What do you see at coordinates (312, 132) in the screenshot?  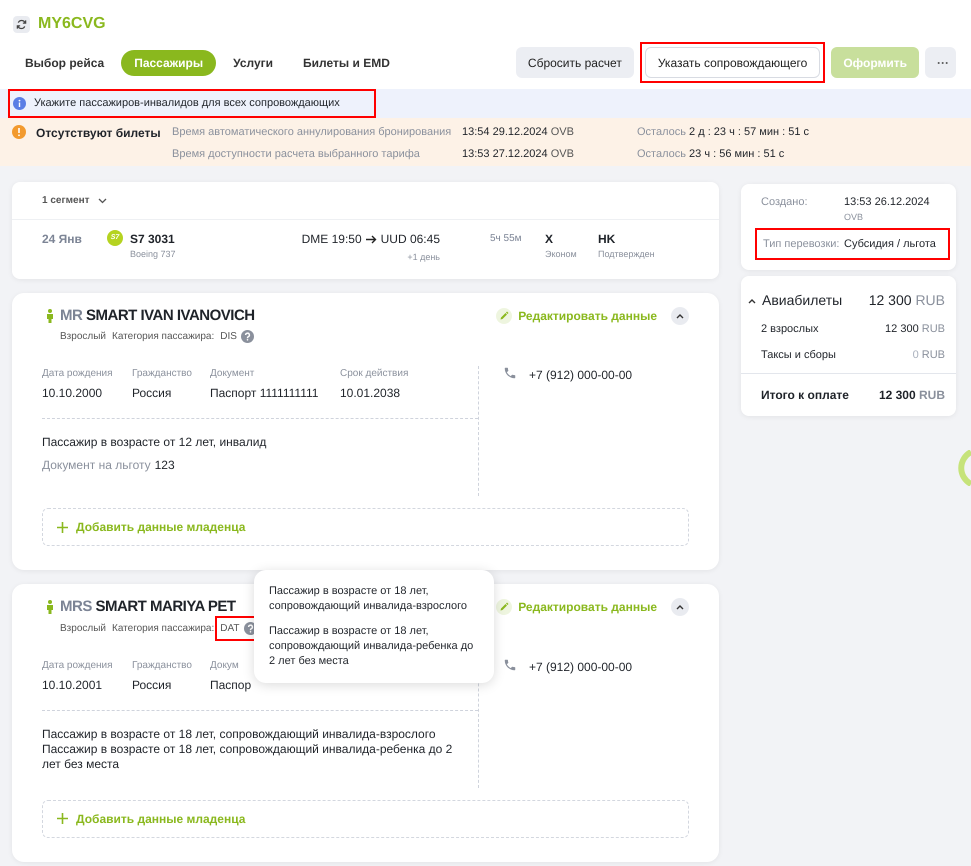 I see `deadline-label: Время автоматического аннулирования бронирования` at bounding box center [312, 132].